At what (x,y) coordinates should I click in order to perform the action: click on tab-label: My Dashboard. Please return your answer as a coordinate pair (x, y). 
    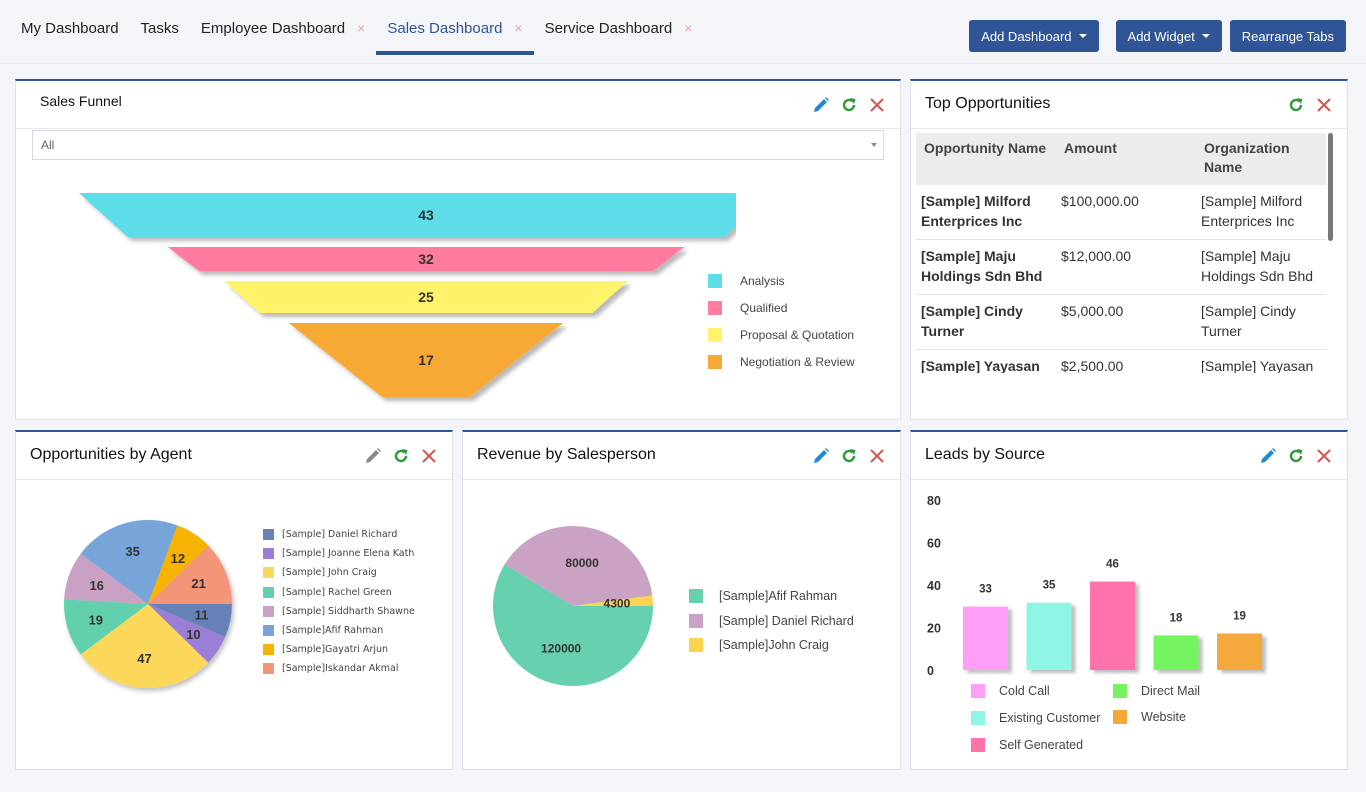
    Looking at the image, I should click on (70, 28).